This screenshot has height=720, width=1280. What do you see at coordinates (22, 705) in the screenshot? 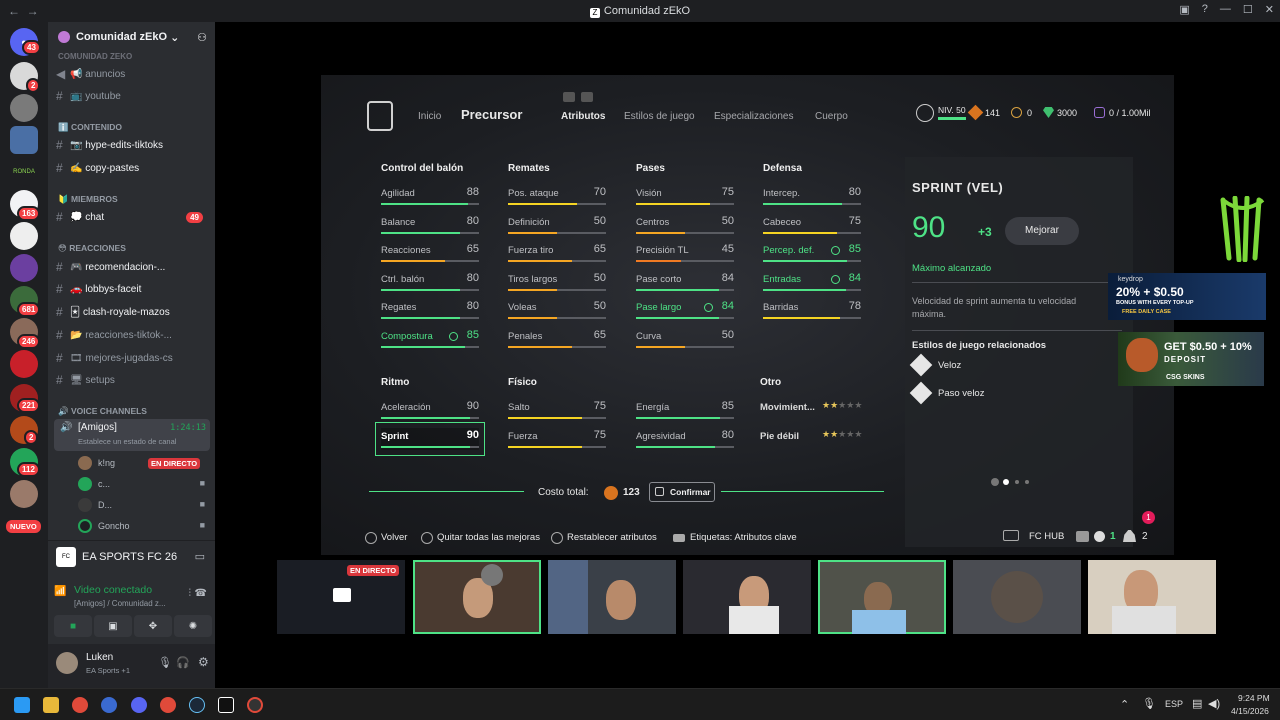
I see `windows-start-icon` at bounding box center [22, 705].